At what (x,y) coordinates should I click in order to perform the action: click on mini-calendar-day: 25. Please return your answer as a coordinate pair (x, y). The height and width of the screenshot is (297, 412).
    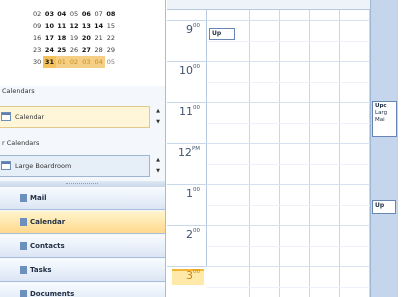
    Looking at the image, I should click on (62, 50).